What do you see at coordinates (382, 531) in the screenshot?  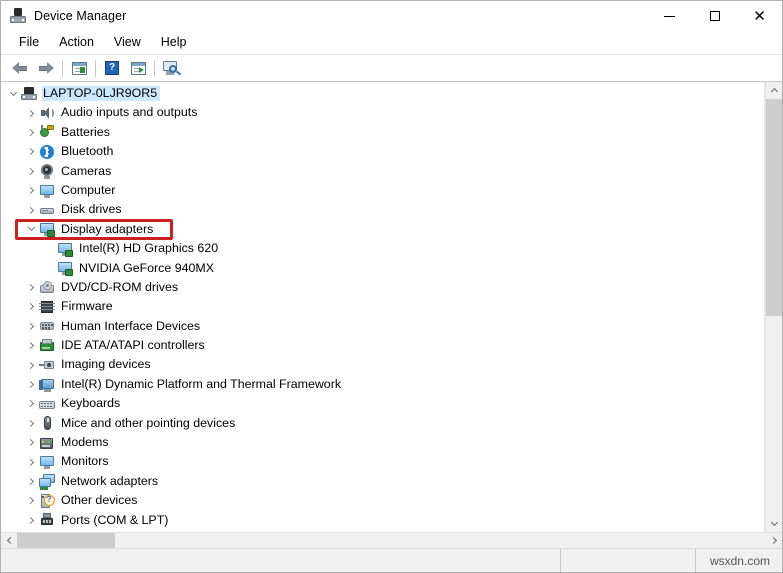 I see `tree-item-print-queues: Print queues` at bounding box center [382, 531].